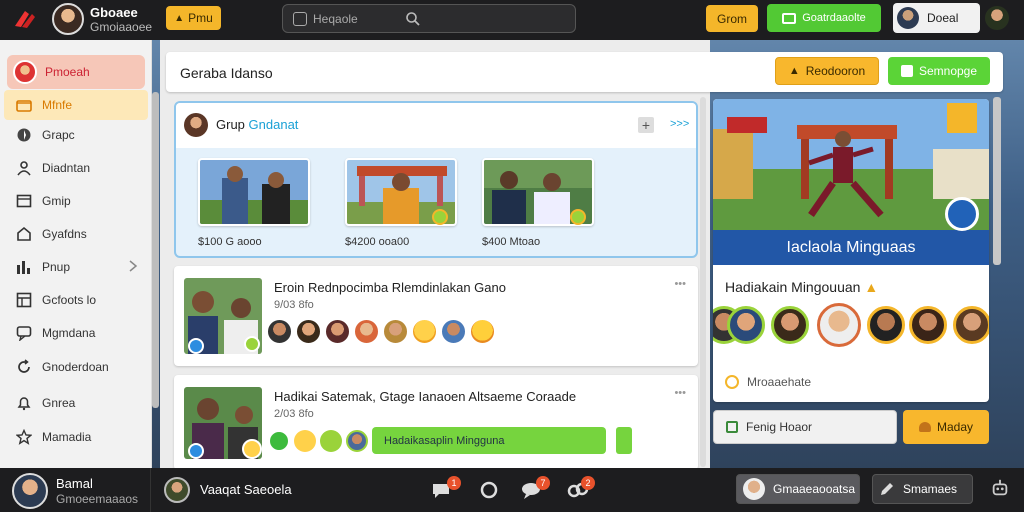 Image resolution: width=1024 pixels, height=512 pixels. I want to click on sidebar-item-label: Gyafdns, so click(64, 234).